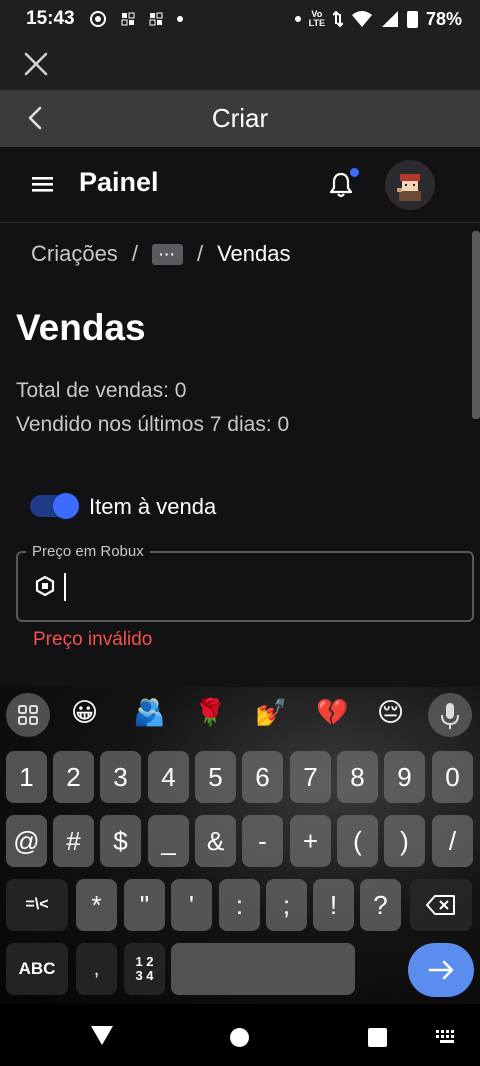  Describe the element at coordinates (263, 969) in the screenshot. I see `space-key` at that location.